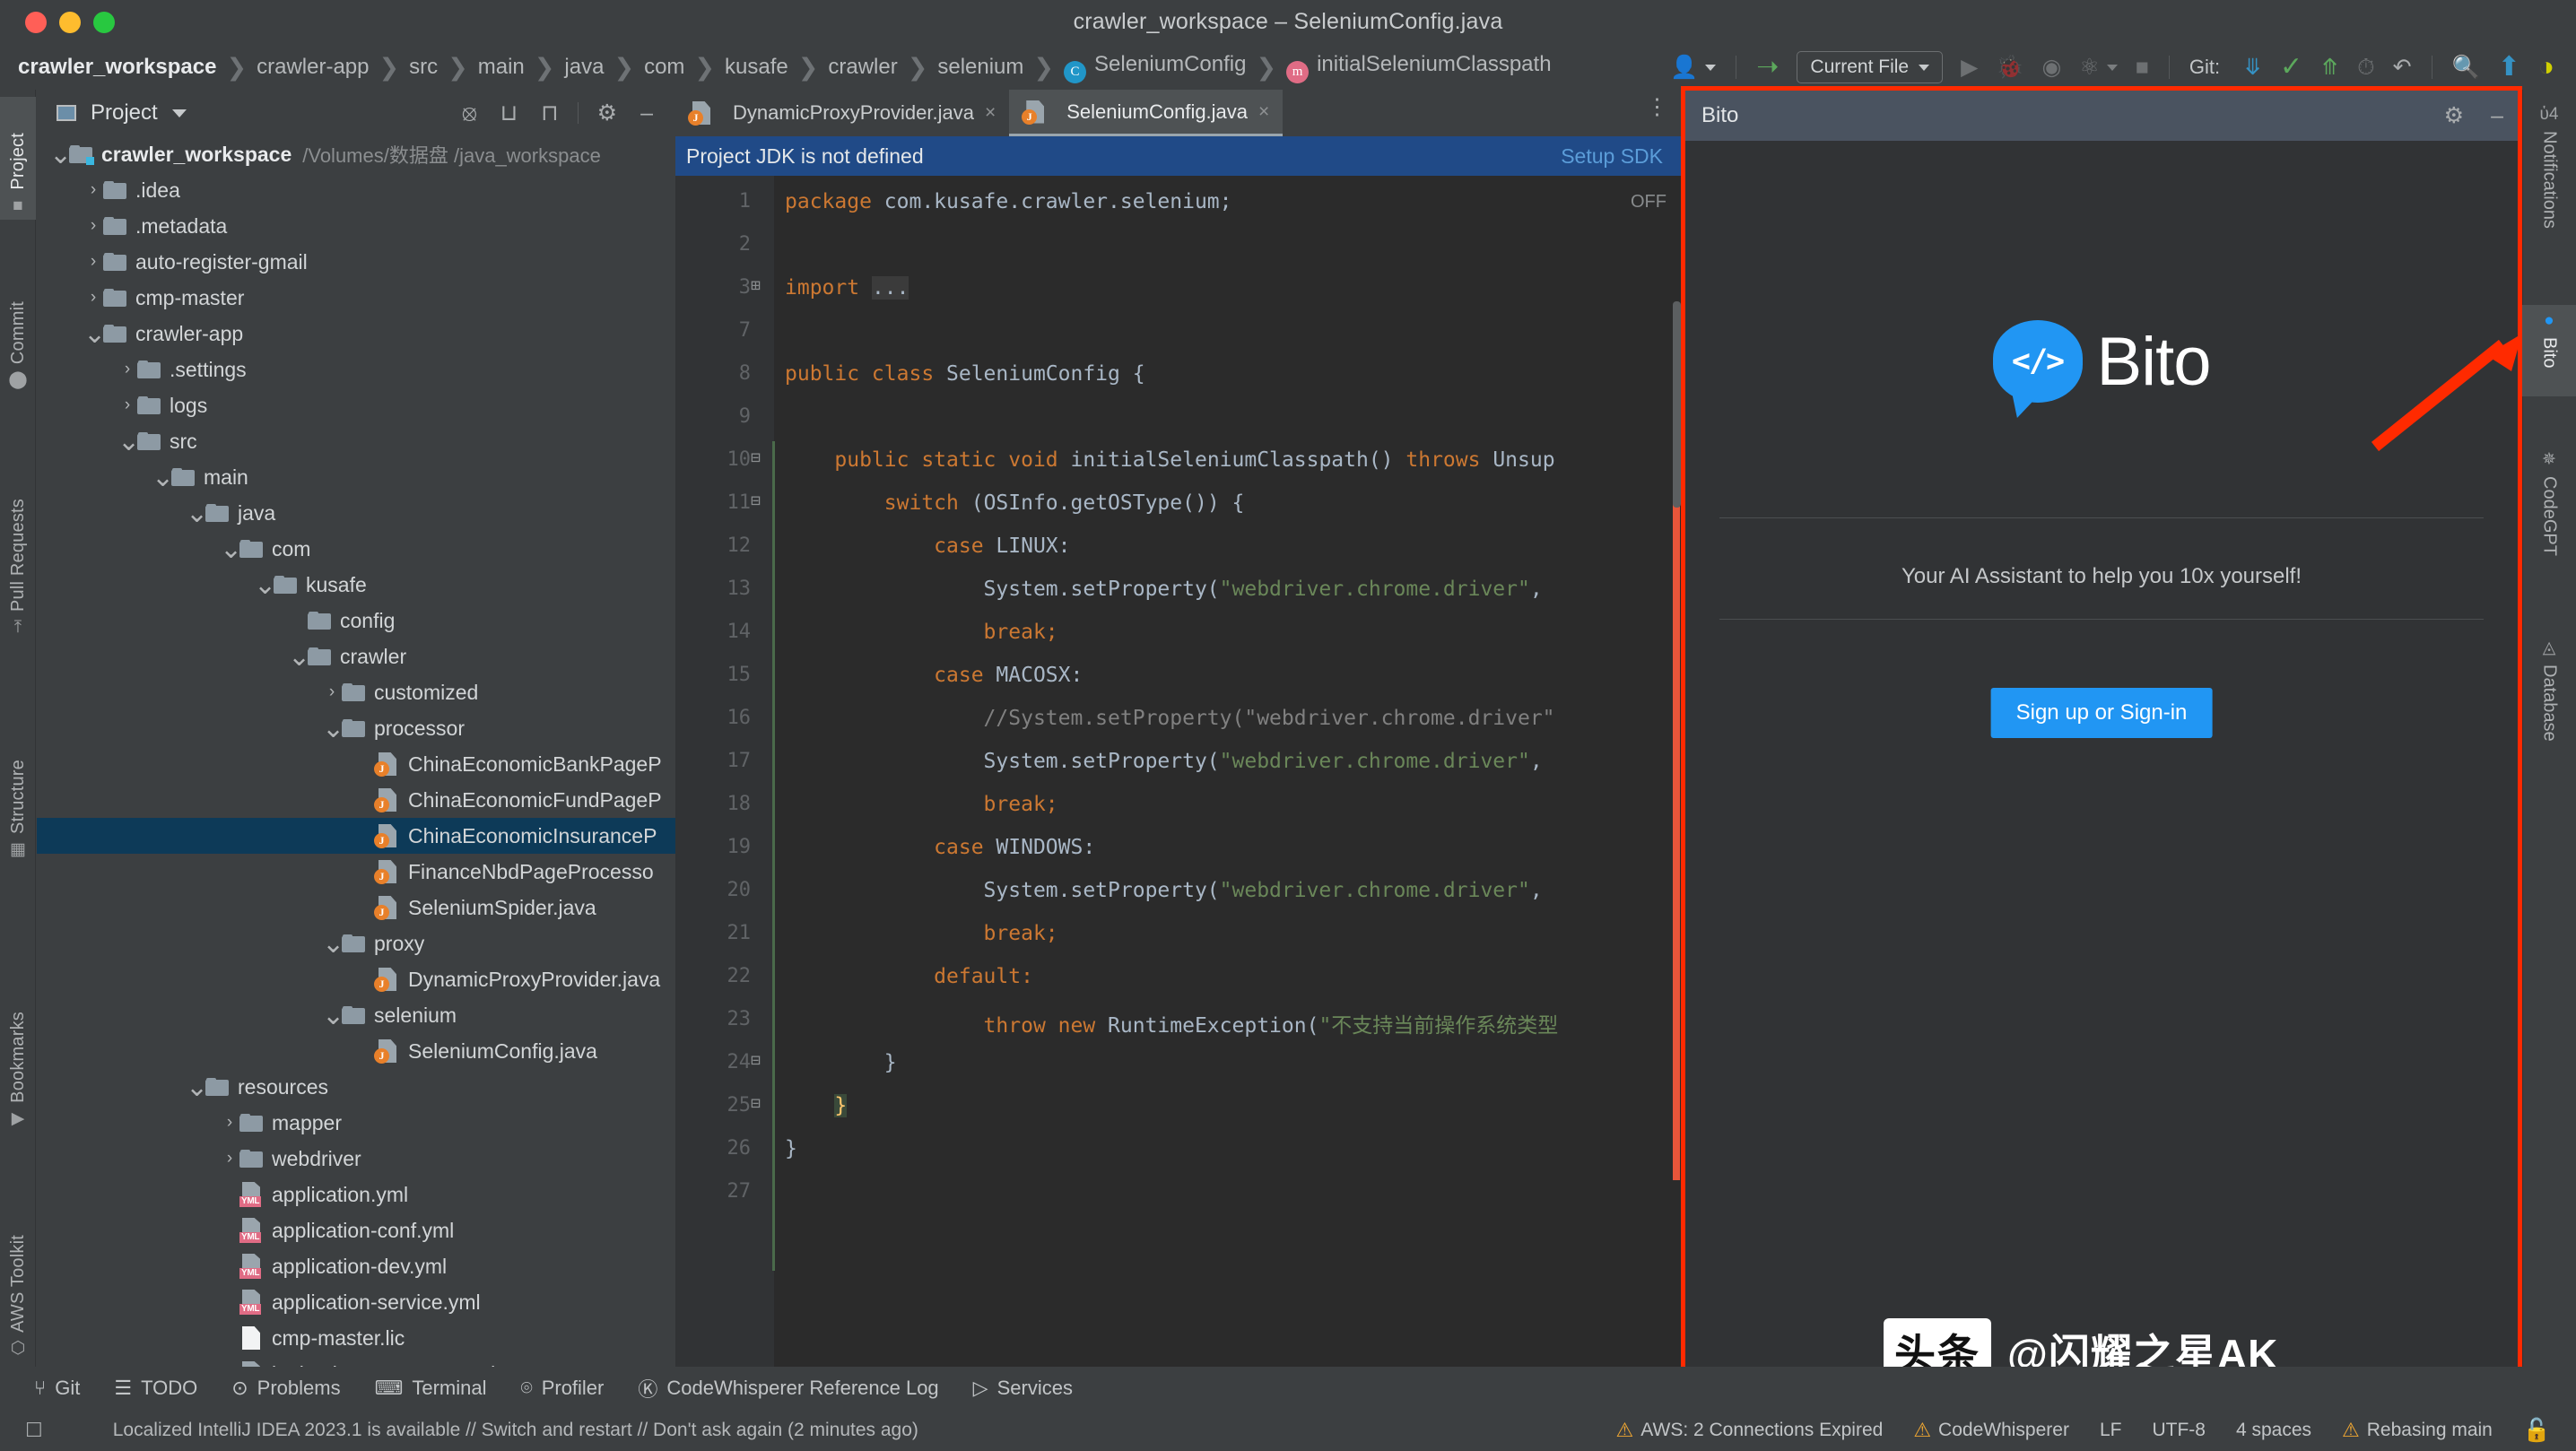 Image resolution: width=2576 pixels, height=1451 pixels. I want to click on theme-toggle-icon: ◑, so click(2546, 67).